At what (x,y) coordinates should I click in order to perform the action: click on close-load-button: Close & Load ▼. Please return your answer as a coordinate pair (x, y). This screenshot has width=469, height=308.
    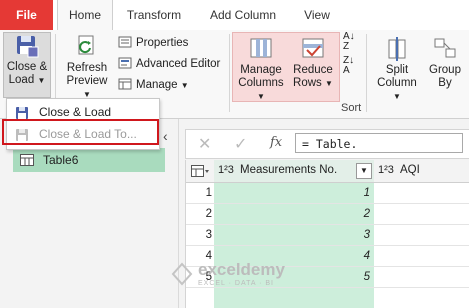
    Looking at the image, I should click on (27, 65).